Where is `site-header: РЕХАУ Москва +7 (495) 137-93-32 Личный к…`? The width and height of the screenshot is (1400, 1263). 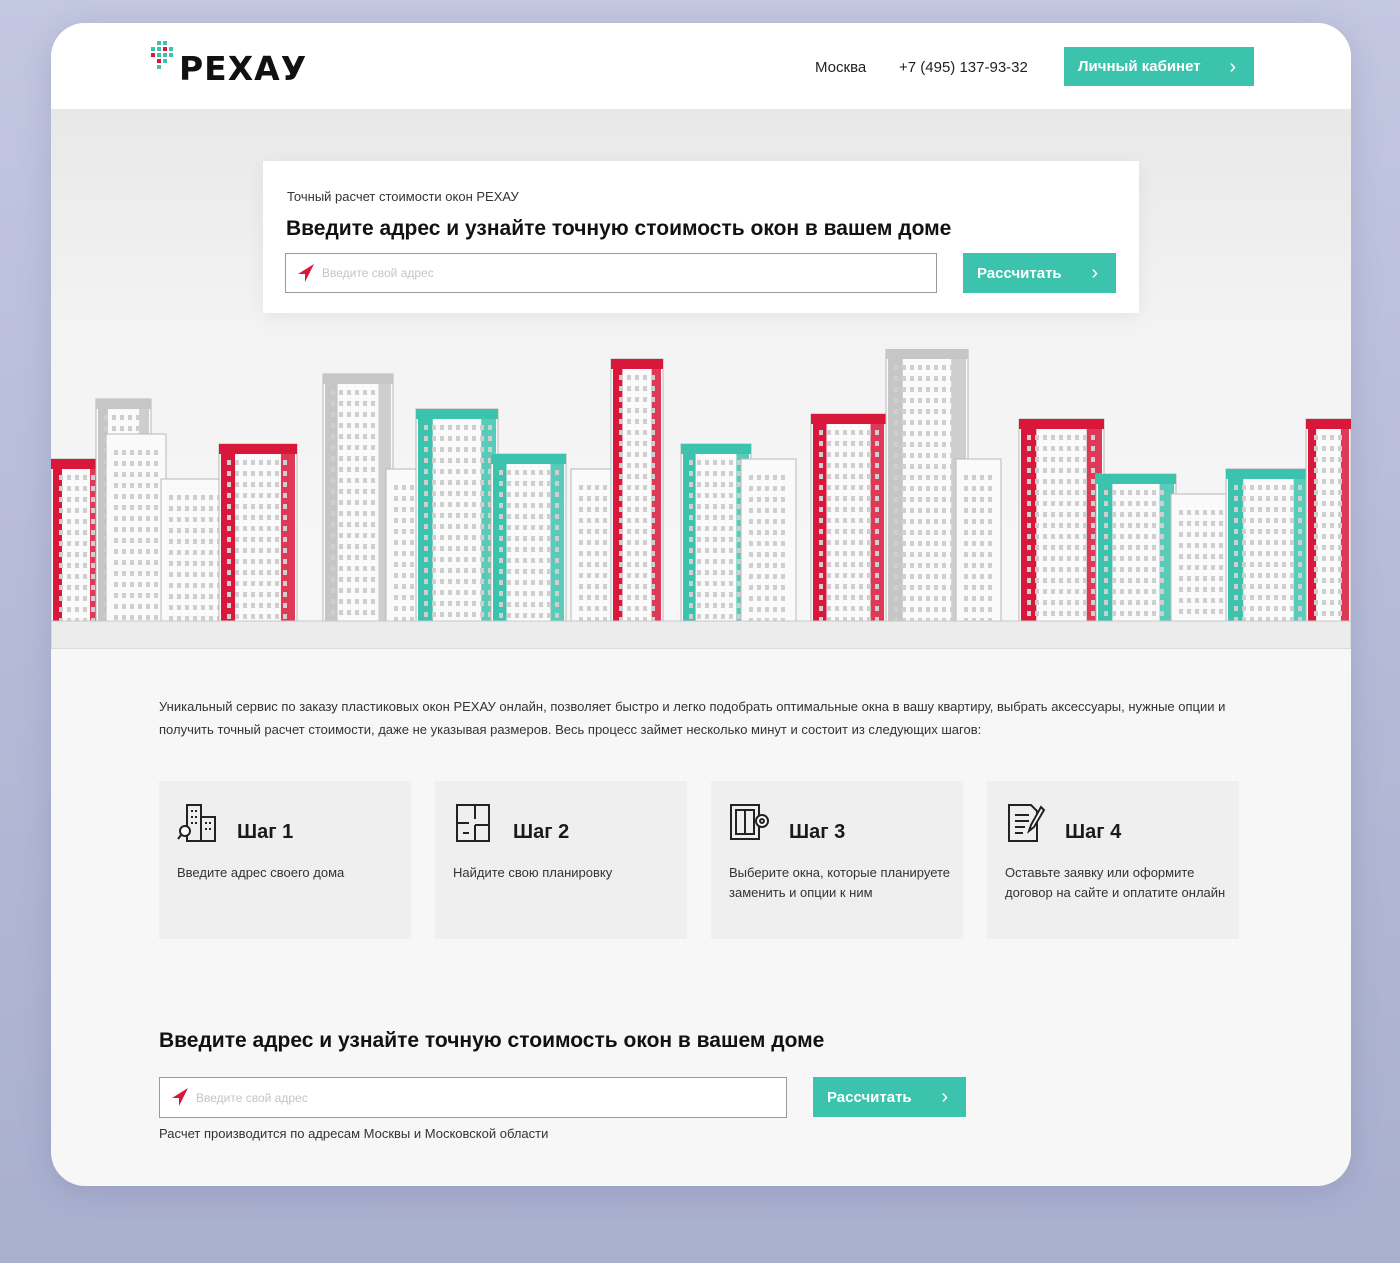 site-header: РЕХАУ Москва +7 (495) 137-93-32 Личный к… is located at coordinates (701, 66).